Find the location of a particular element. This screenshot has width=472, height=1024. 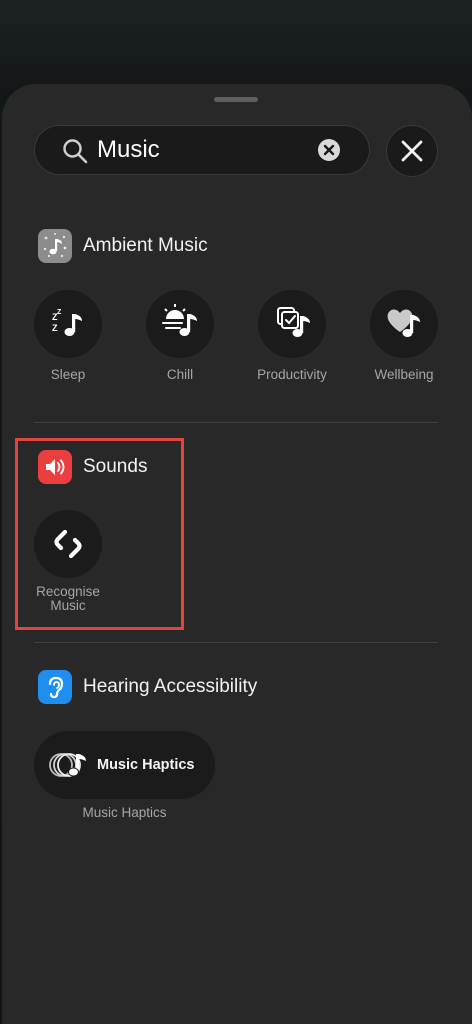

clear-x-icon is located at coordinates (329, 150).